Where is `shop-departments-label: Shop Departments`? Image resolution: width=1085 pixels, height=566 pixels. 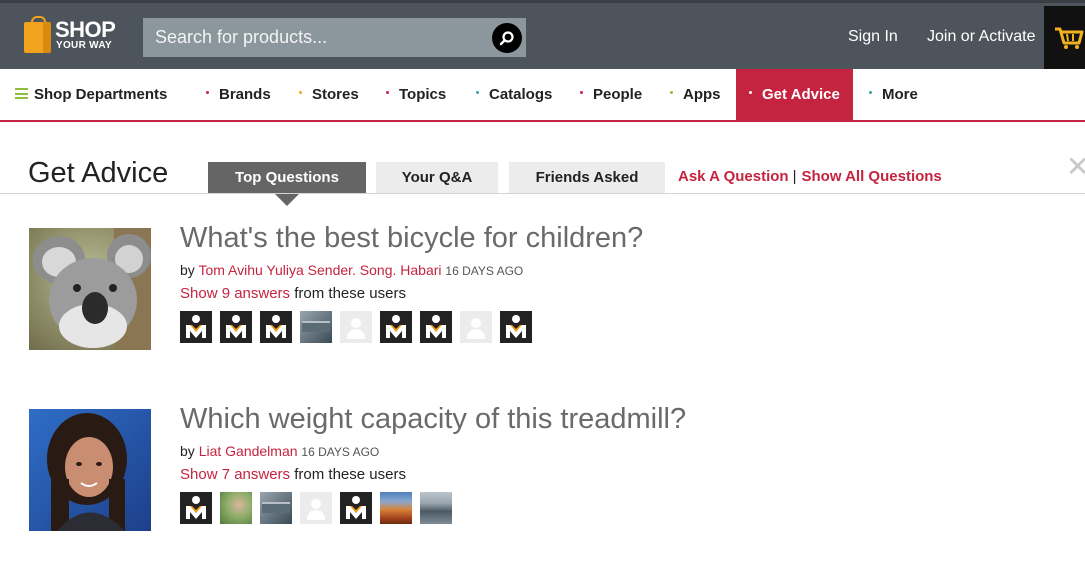
shop-departments-label: Shop Departments is located at coordinates (101, 94).